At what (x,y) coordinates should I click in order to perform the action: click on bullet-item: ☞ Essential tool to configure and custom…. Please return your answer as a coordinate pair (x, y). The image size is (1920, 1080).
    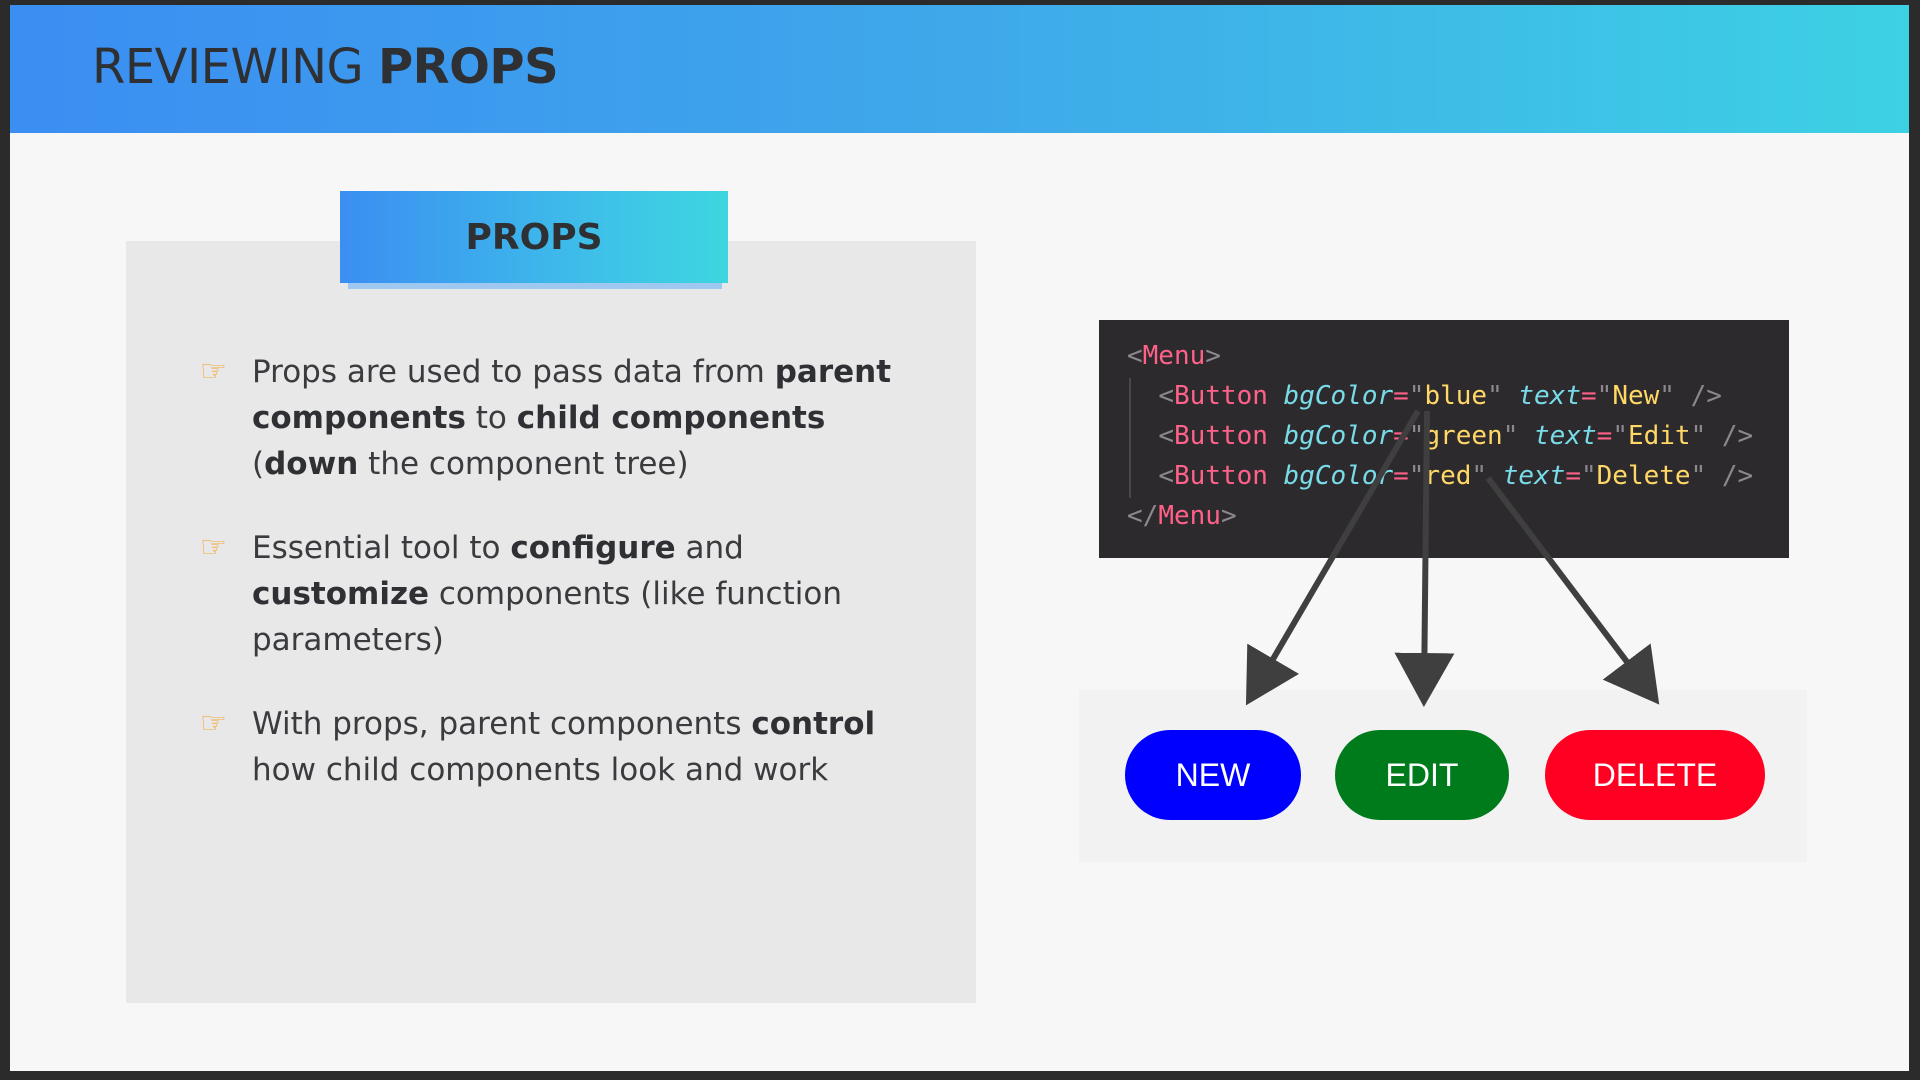
    Looking at the image, I should click on (565, 594).